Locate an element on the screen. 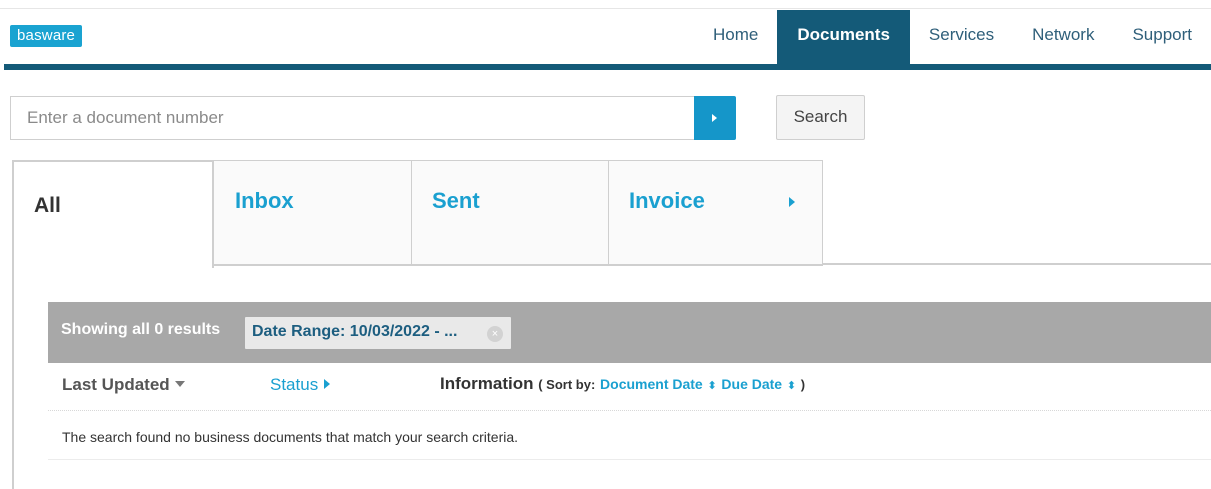 Image resolution: width=1211 pixels, height=489 pixels. tab-all: All is located at coordinates (113, 214).